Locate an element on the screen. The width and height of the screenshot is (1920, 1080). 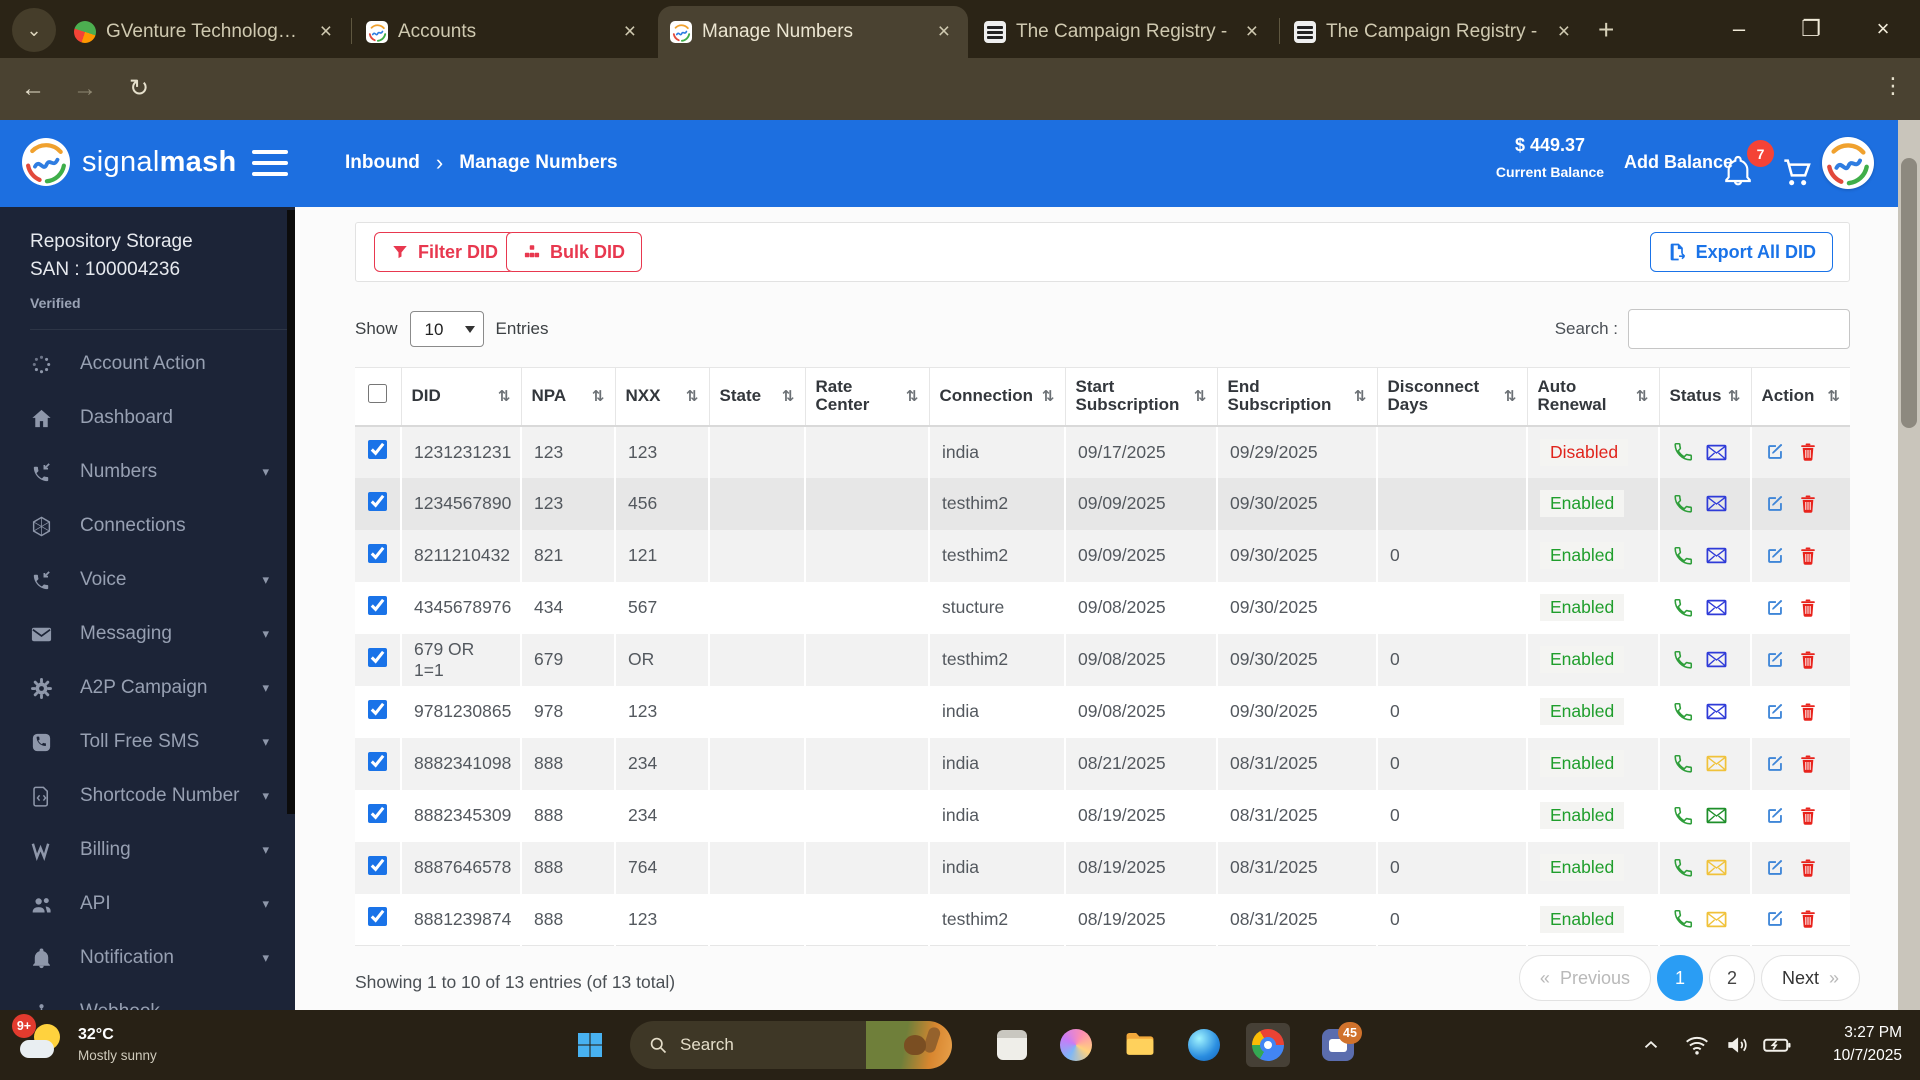
brand-logo: signalmash is located at coordinates (129, 162).